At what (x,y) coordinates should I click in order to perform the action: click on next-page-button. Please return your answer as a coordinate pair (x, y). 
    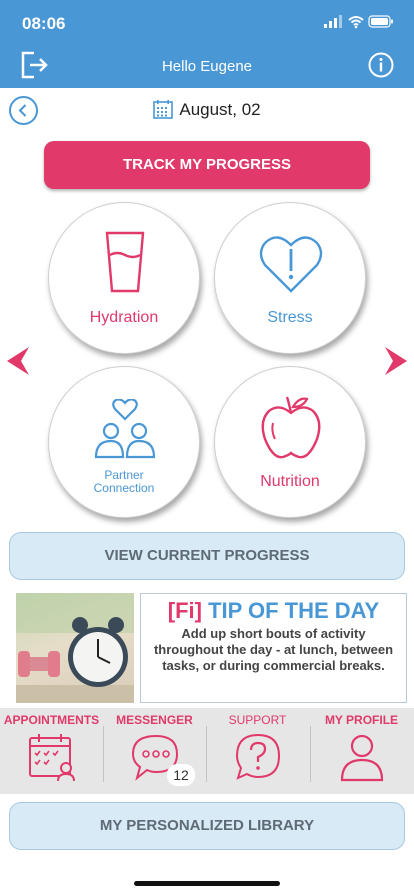
    Looking at the image, I should click on (397, 363).